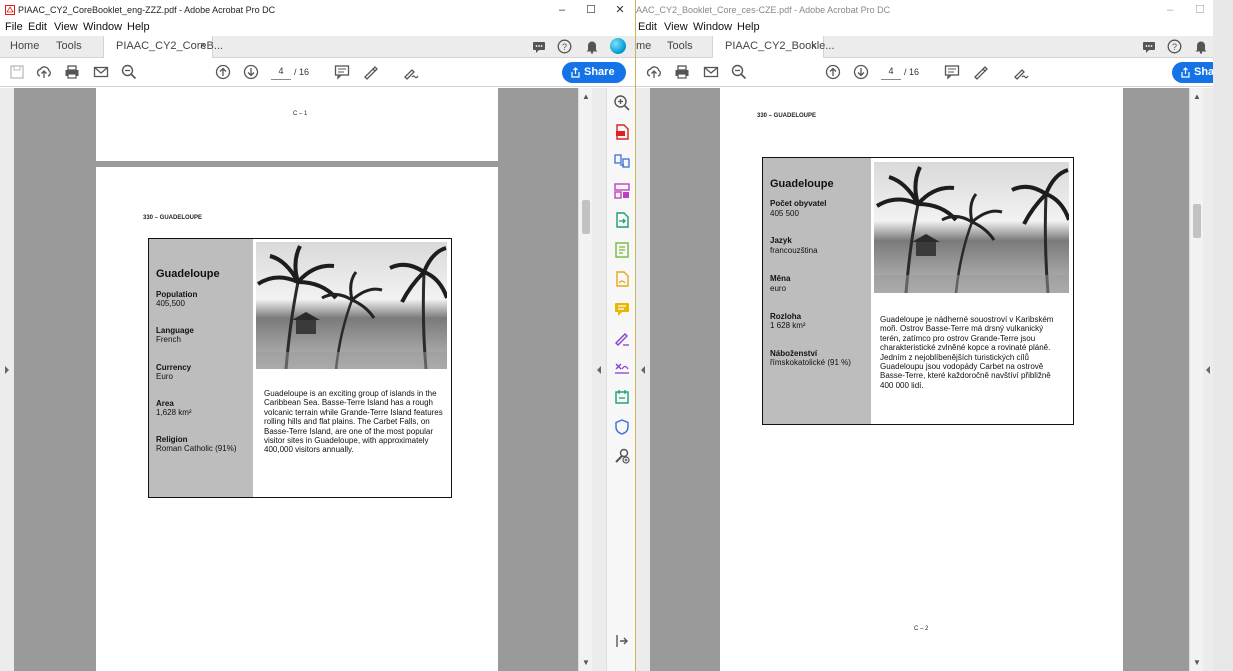 The image size is (1233, 671). Describe the element at coordinates (810, 362) in the screenshot. I see `fact-value-religion-right: římskokatolické (91 %)` at that location.